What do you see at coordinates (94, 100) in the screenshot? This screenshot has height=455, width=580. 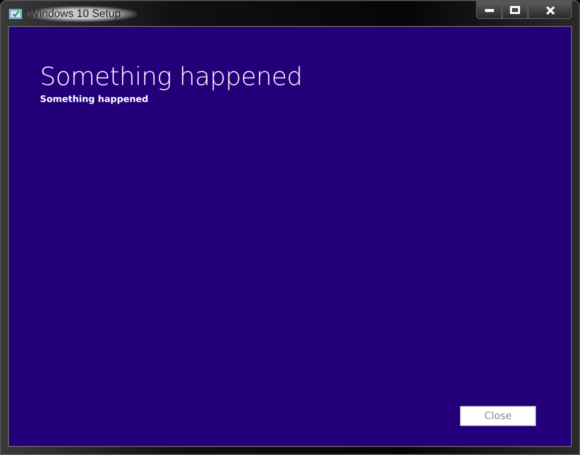 I see `error-message: Something happened` at bounding box center [94, 100].